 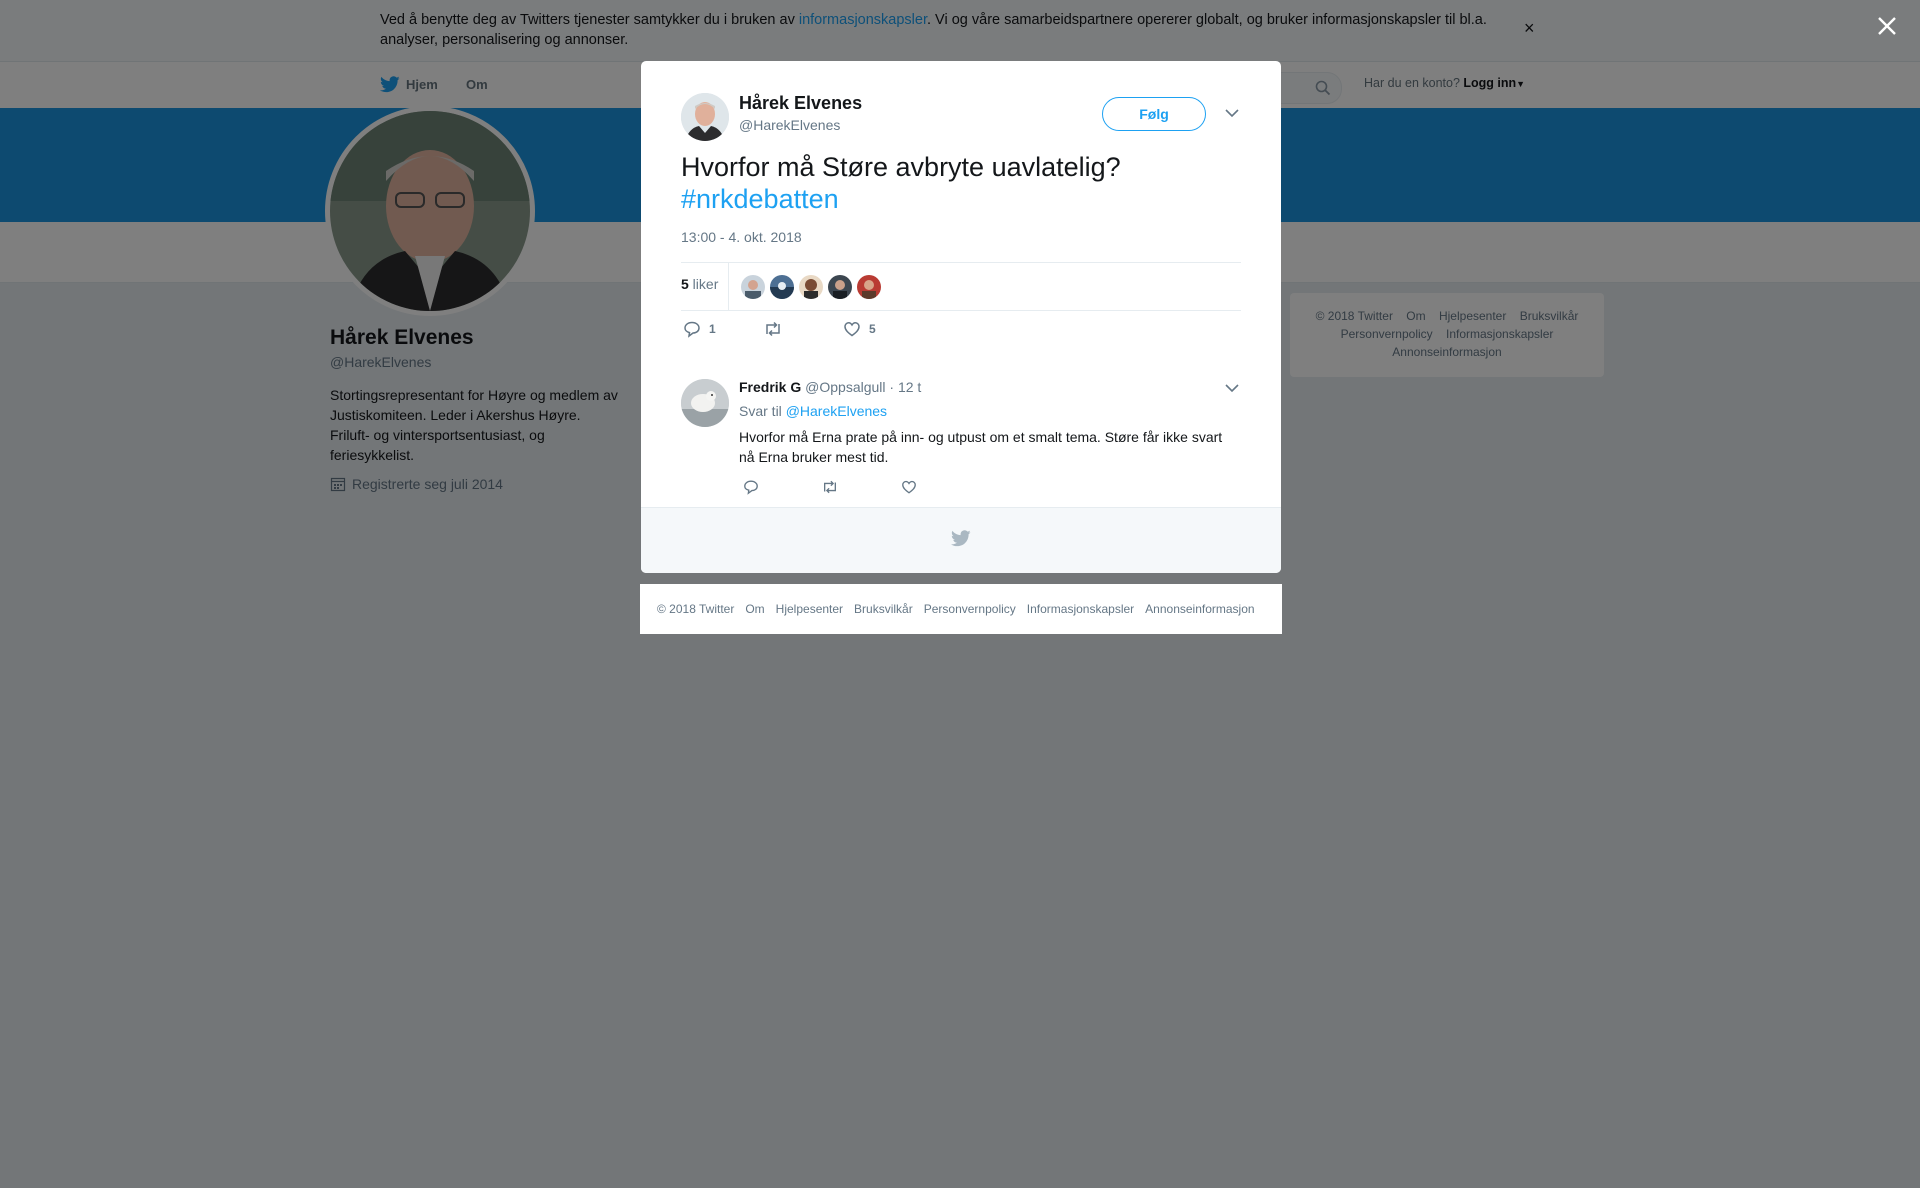 What do you see at coordinates (703, 284) in the screenshot?
I see `likes-word: liker` at bounding box center [703, 284].